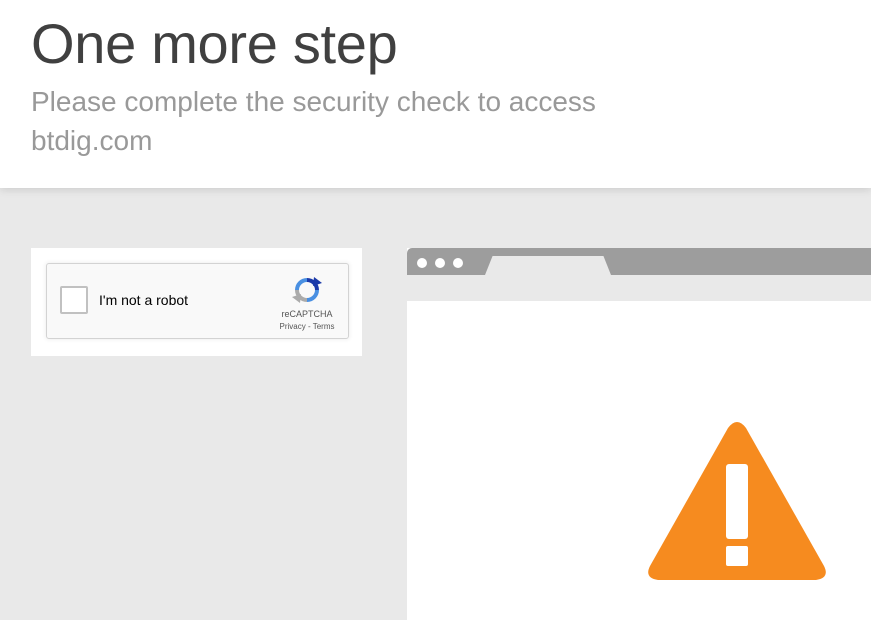  What do you see at coordinates (144, 300) in the screenshot?
I see `robot-checkbox-label: I'm not a robot` at bounding box center [144, 300].